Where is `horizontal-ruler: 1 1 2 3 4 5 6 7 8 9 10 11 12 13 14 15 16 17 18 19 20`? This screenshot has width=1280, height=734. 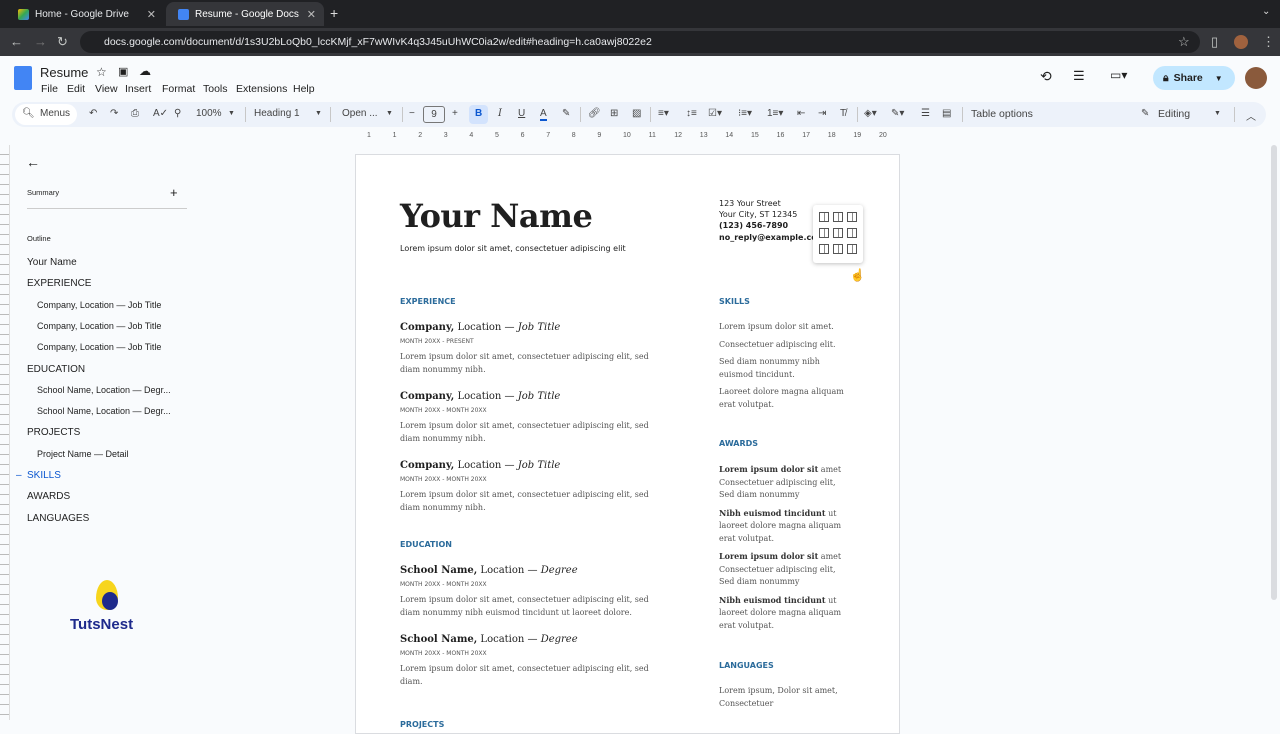 horizontal-ruler: 1 1 2 3 4 5 6 7 8 9 10 11 12 13 14 15 16 17 18 19 20 is located at coordinates (627, 136).